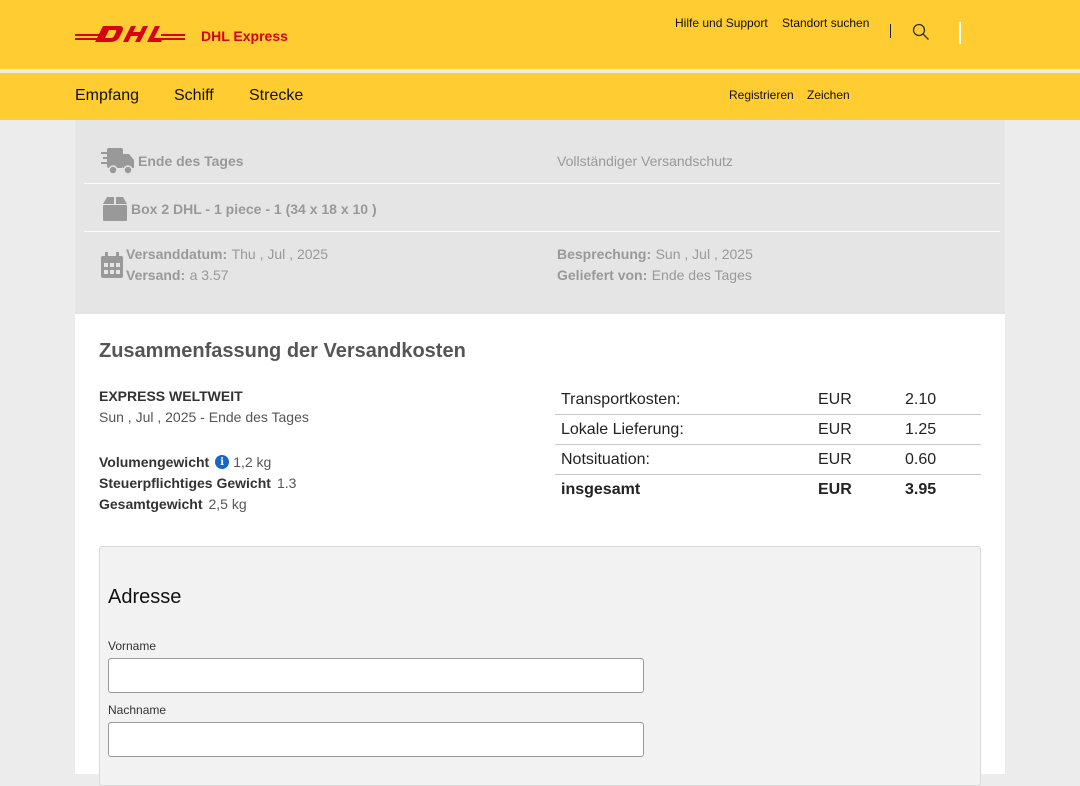 Image resolution: width=1080 pixels, height=786 pixels. I want to click on total-weight-value: 2,5 kg, so click(227, 504).